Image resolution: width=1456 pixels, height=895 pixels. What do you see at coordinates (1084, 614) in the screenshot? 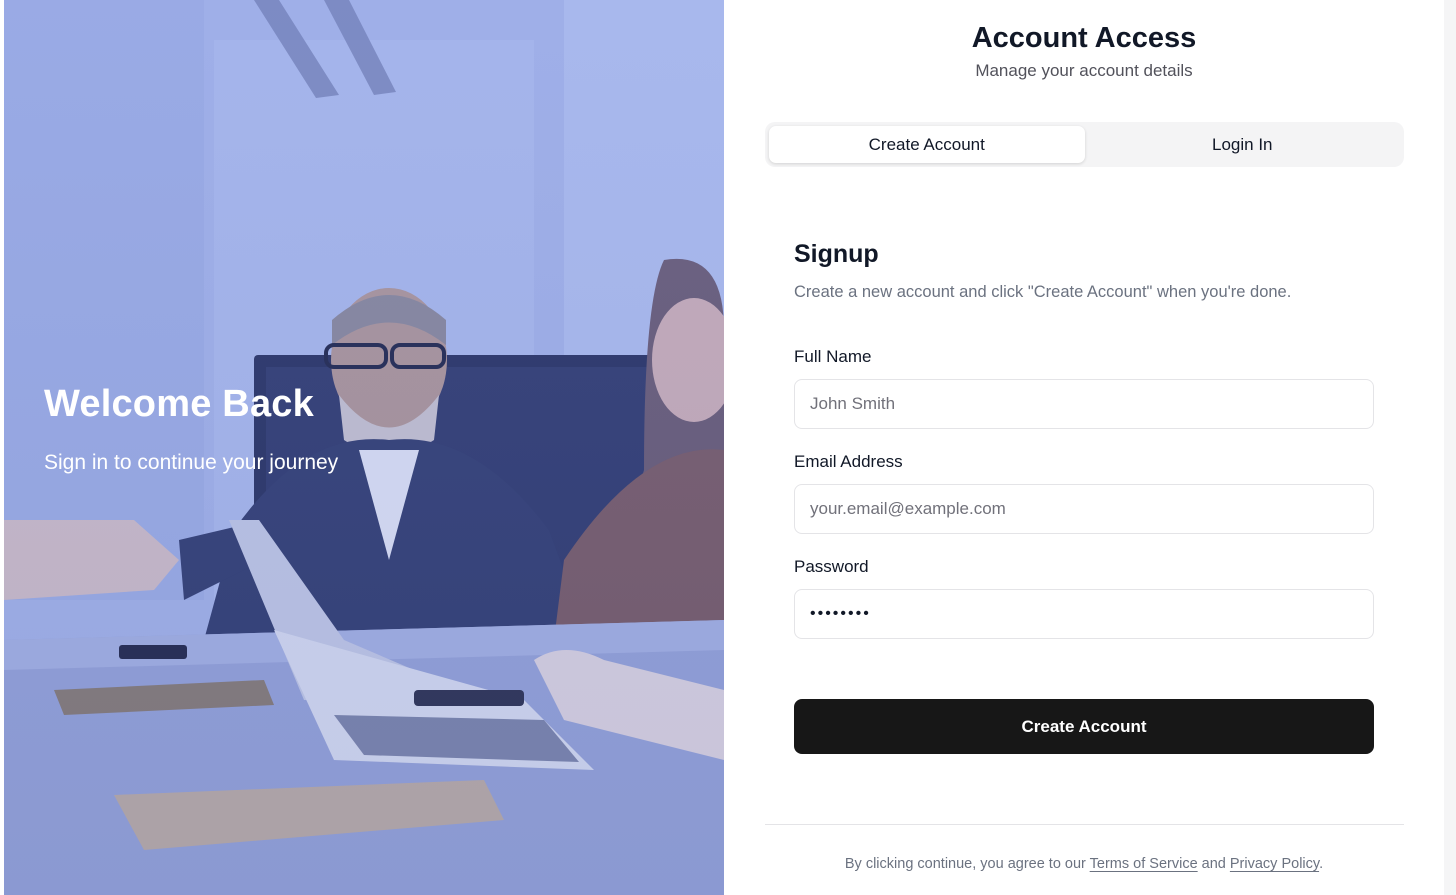
I see `password-input` at bounding box center [1084, 614].